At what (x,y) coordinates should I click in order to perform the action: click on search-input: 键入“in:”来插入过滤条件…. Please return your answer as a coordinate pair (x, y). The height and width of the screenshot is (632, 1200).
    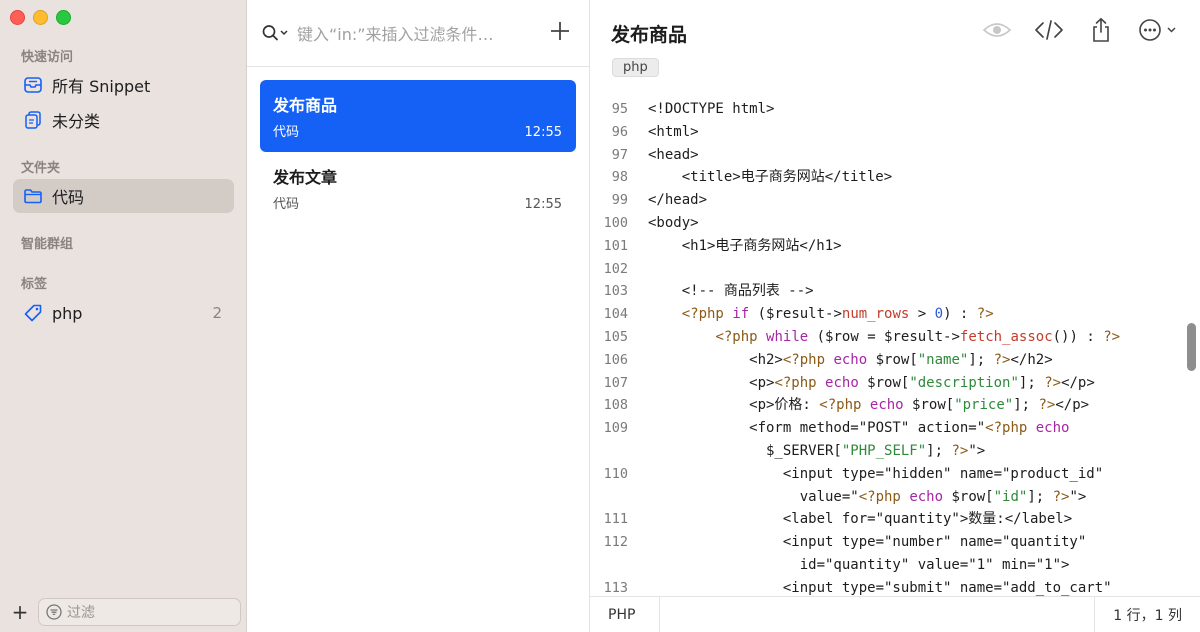
    Looking at the image, I should click on (418, 33).